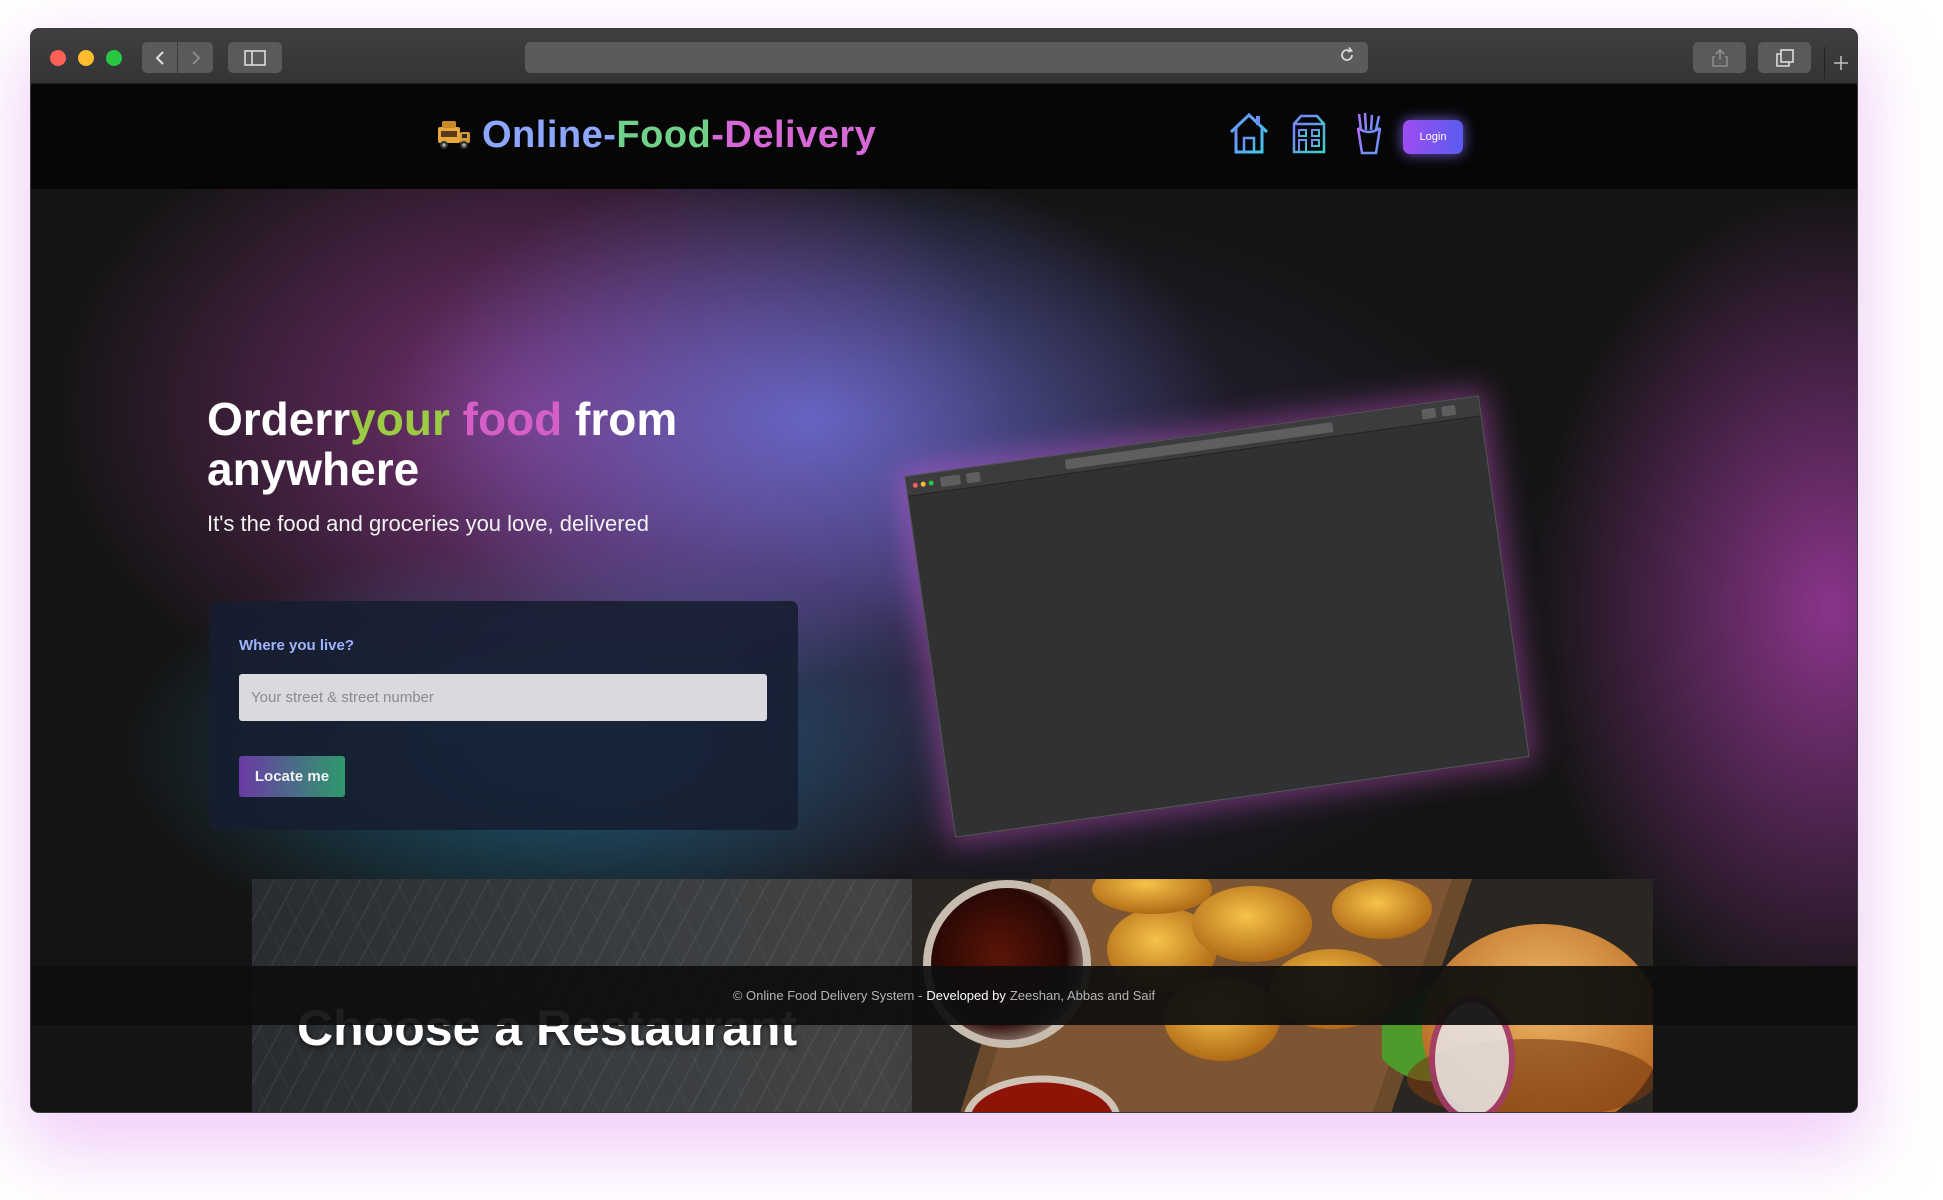 This screenshot has height=1200, width=1943. I want to click on food-truck-icon, so click(454, 135).